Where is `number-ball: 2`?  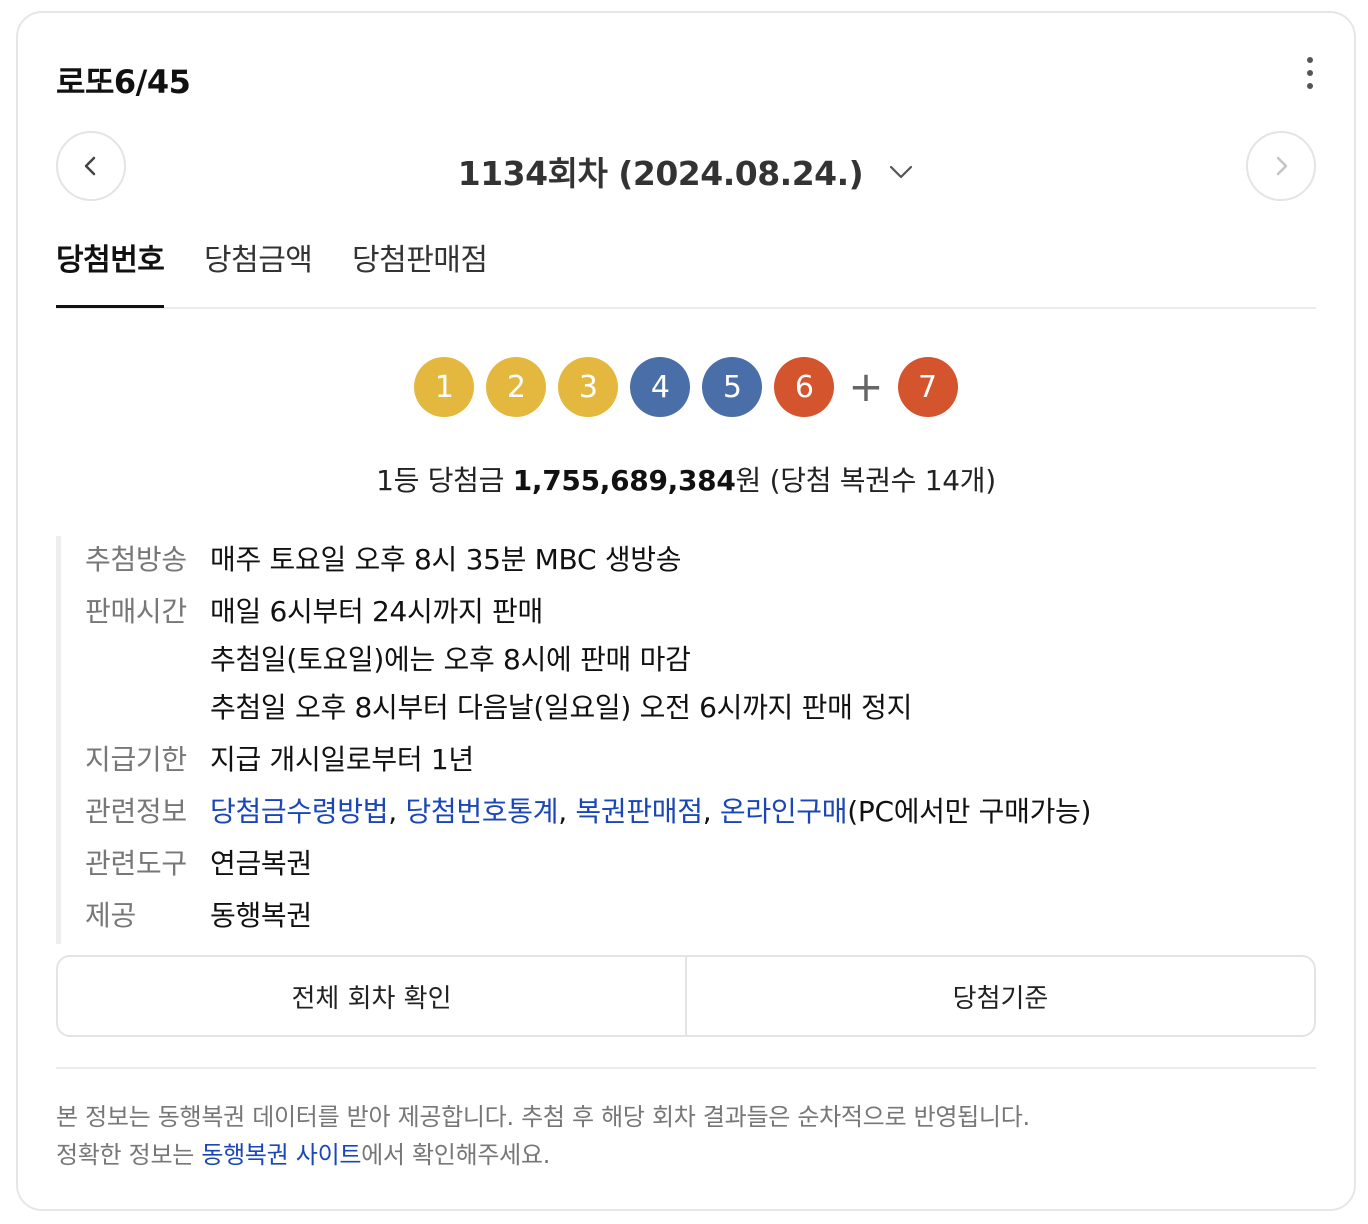
number-ball: 2 is located at coordinates (516, 387).